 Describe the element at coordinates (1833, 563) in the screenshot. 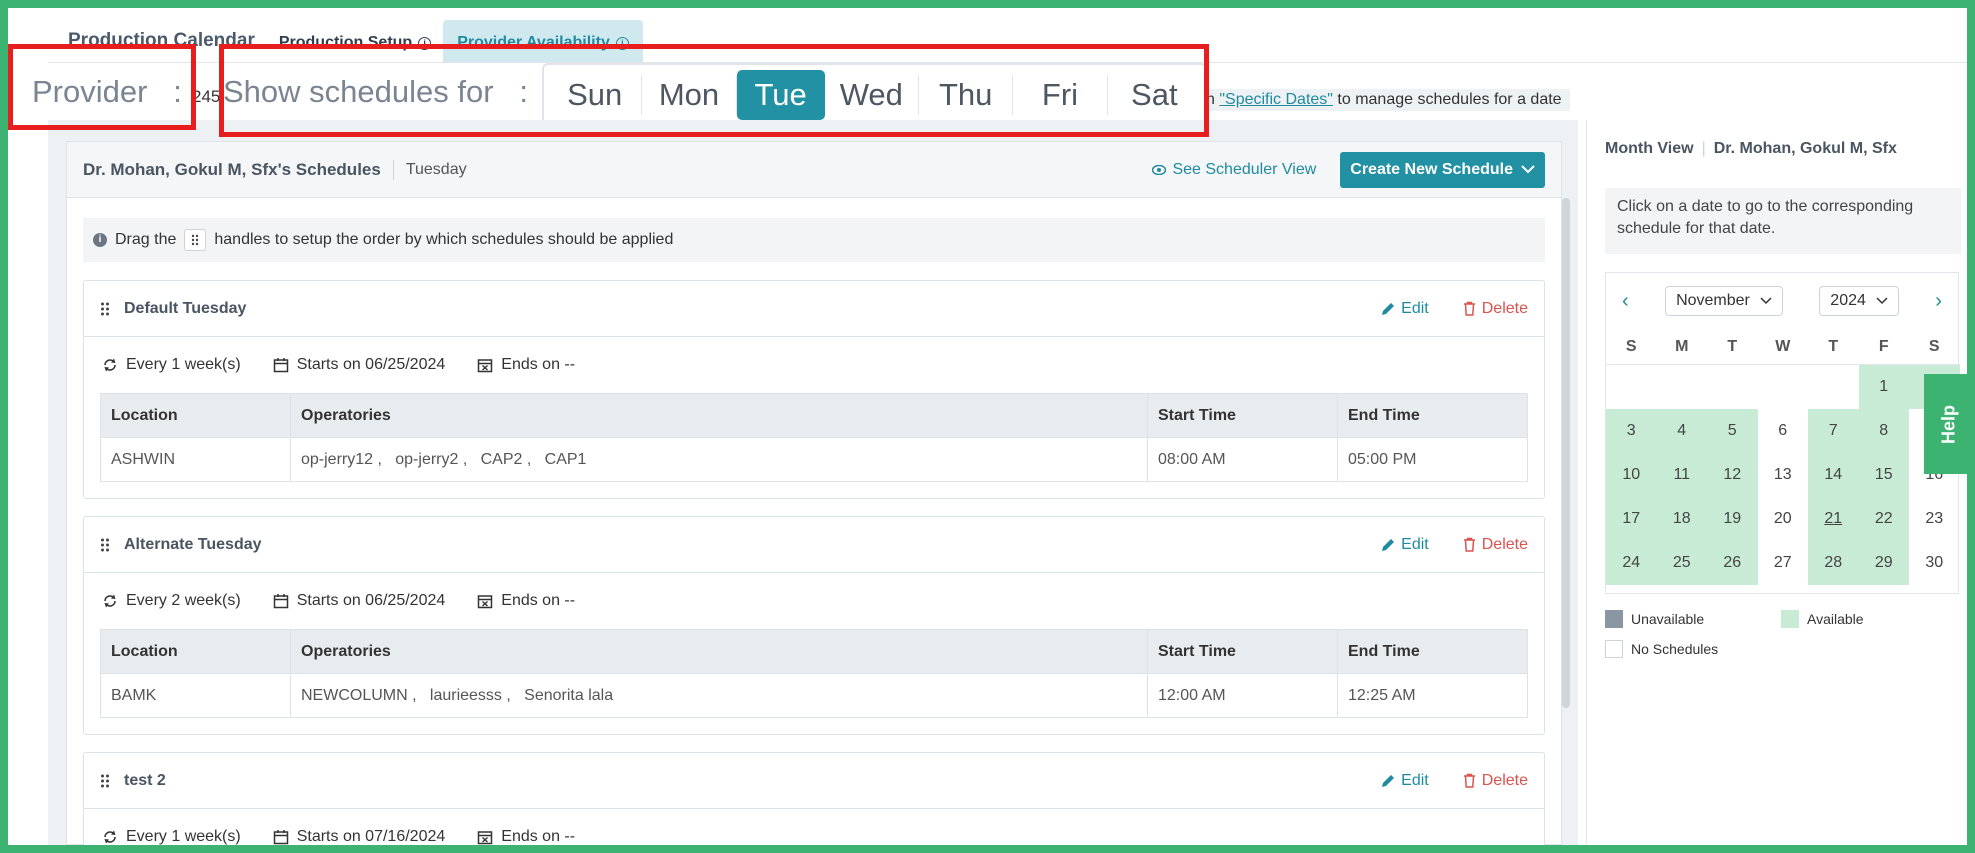

I see `calendar-day: 28` at that location.